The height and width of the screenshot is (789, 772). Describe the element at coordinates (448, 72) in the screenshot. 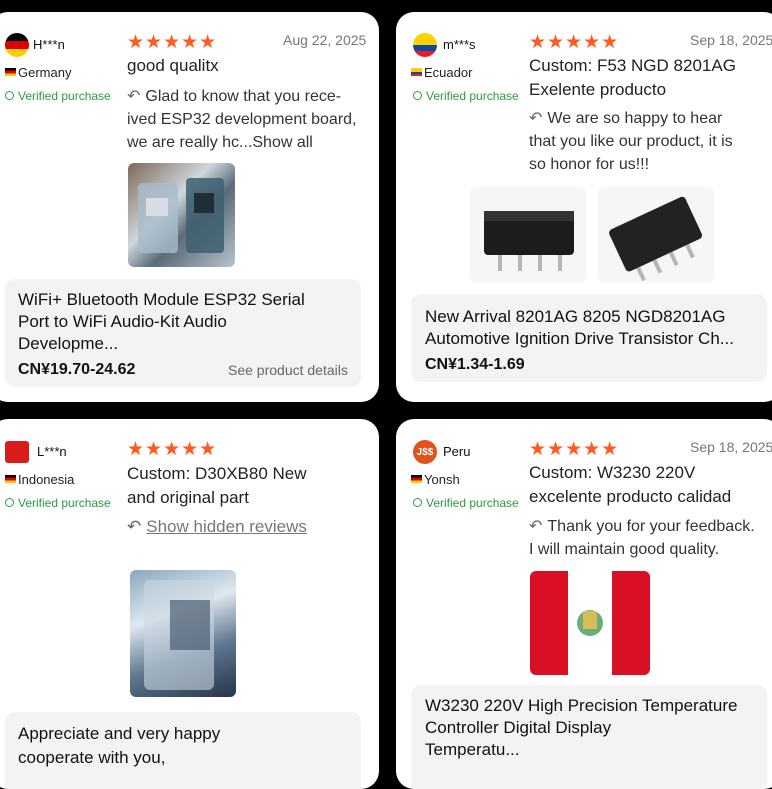

I see `reviewer-country: Ecuador` at that location.